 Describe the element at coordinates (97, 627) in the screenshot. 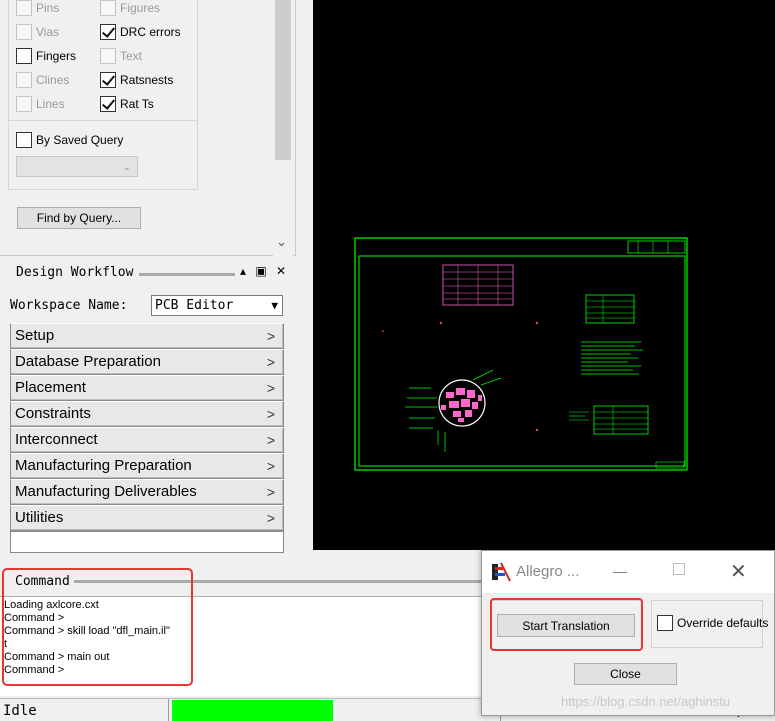

I see `command-highlight-box` at that location.